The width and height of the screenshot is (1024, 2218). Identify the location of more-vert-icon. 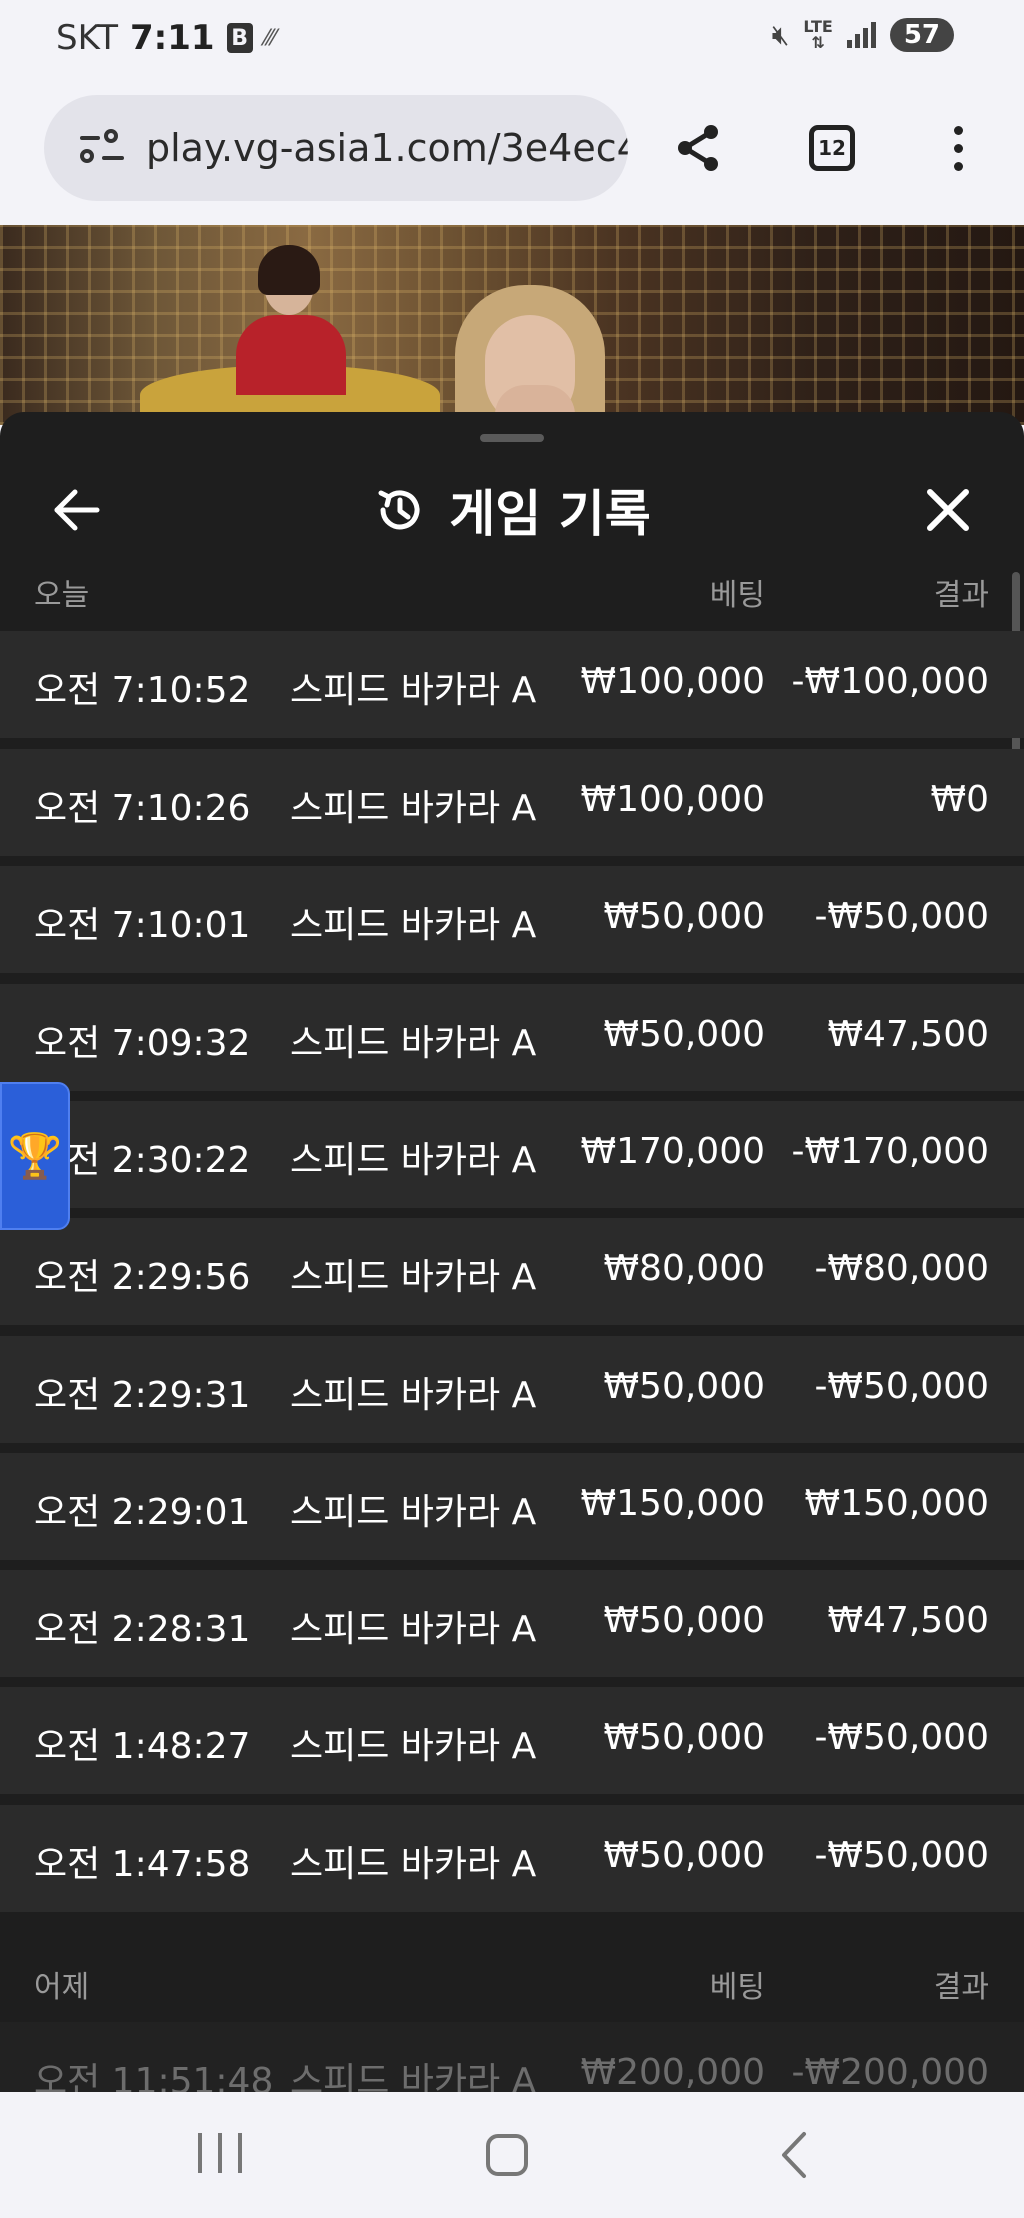
(958, 148).